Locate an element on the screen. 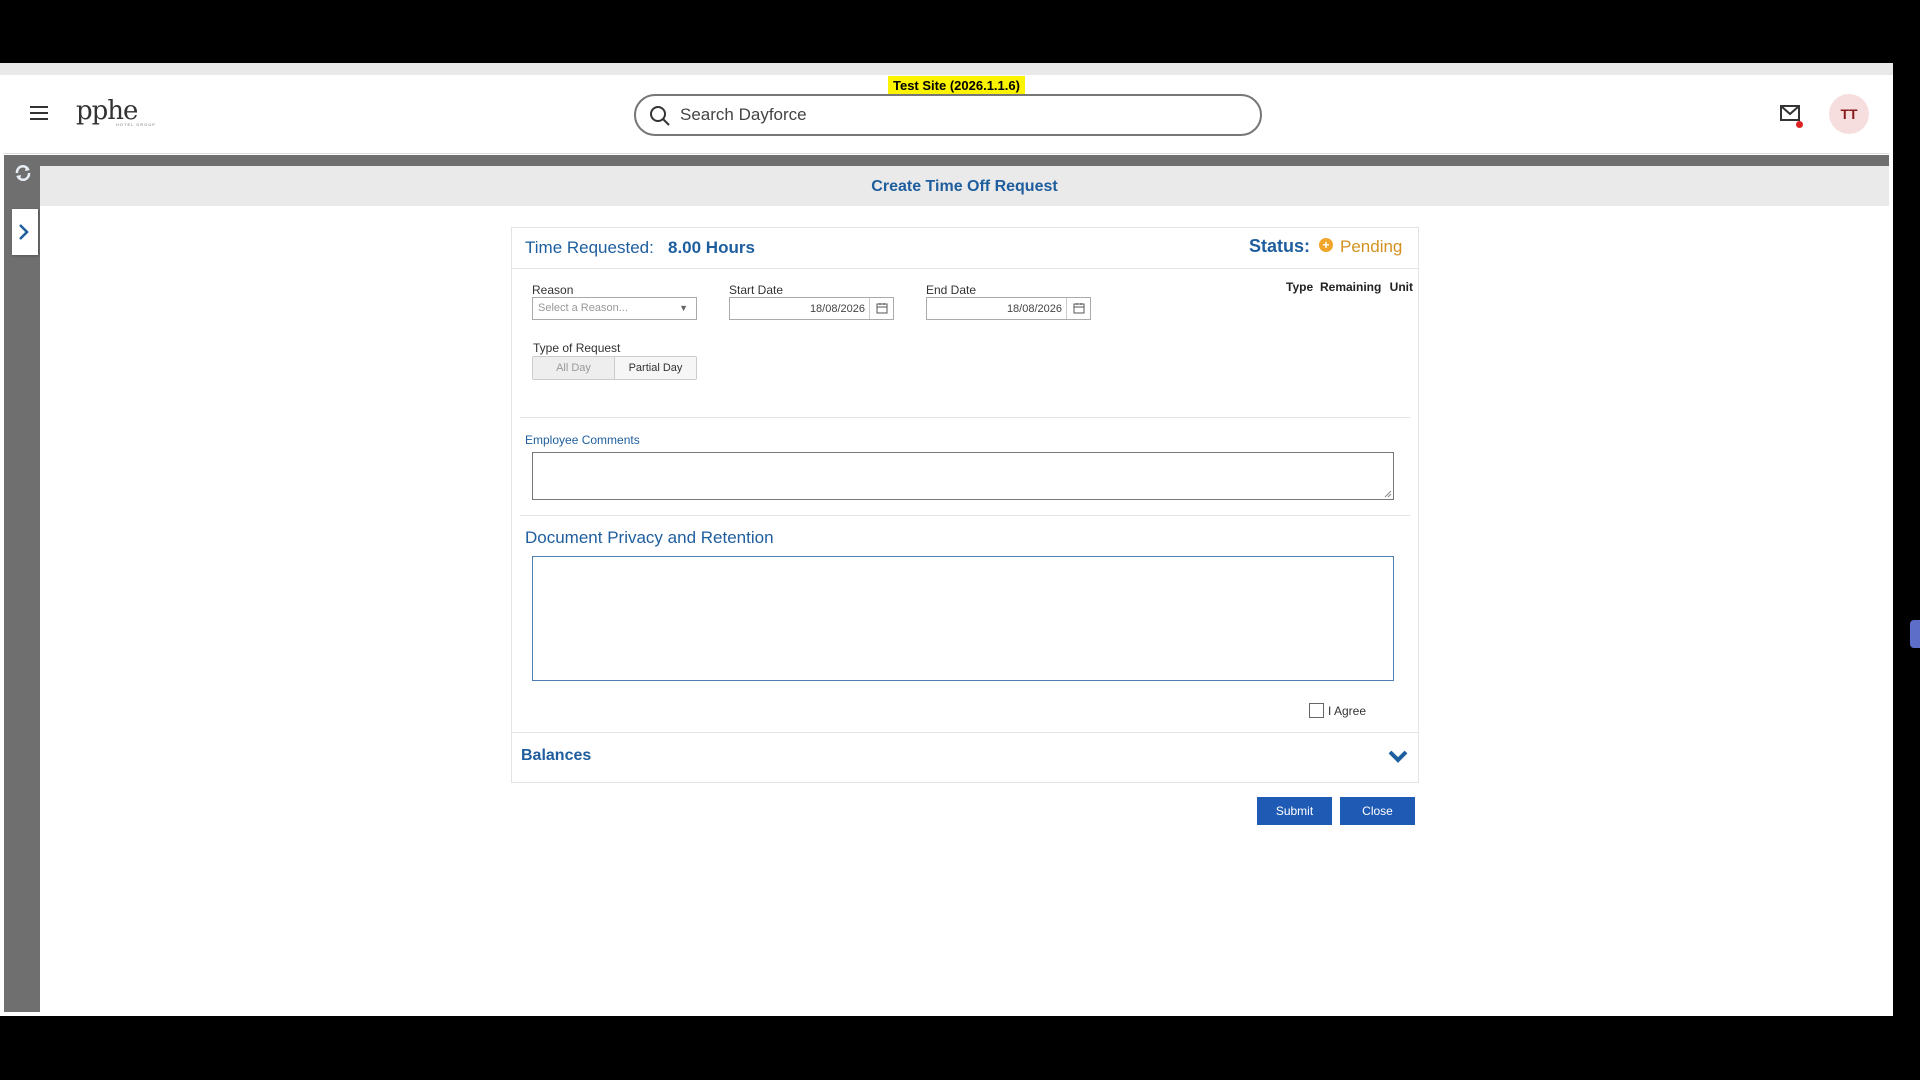 The width and height of the screenshot is (1920, 1080). time-requested-label: Time Requested: is located at coordinates (589, 247).